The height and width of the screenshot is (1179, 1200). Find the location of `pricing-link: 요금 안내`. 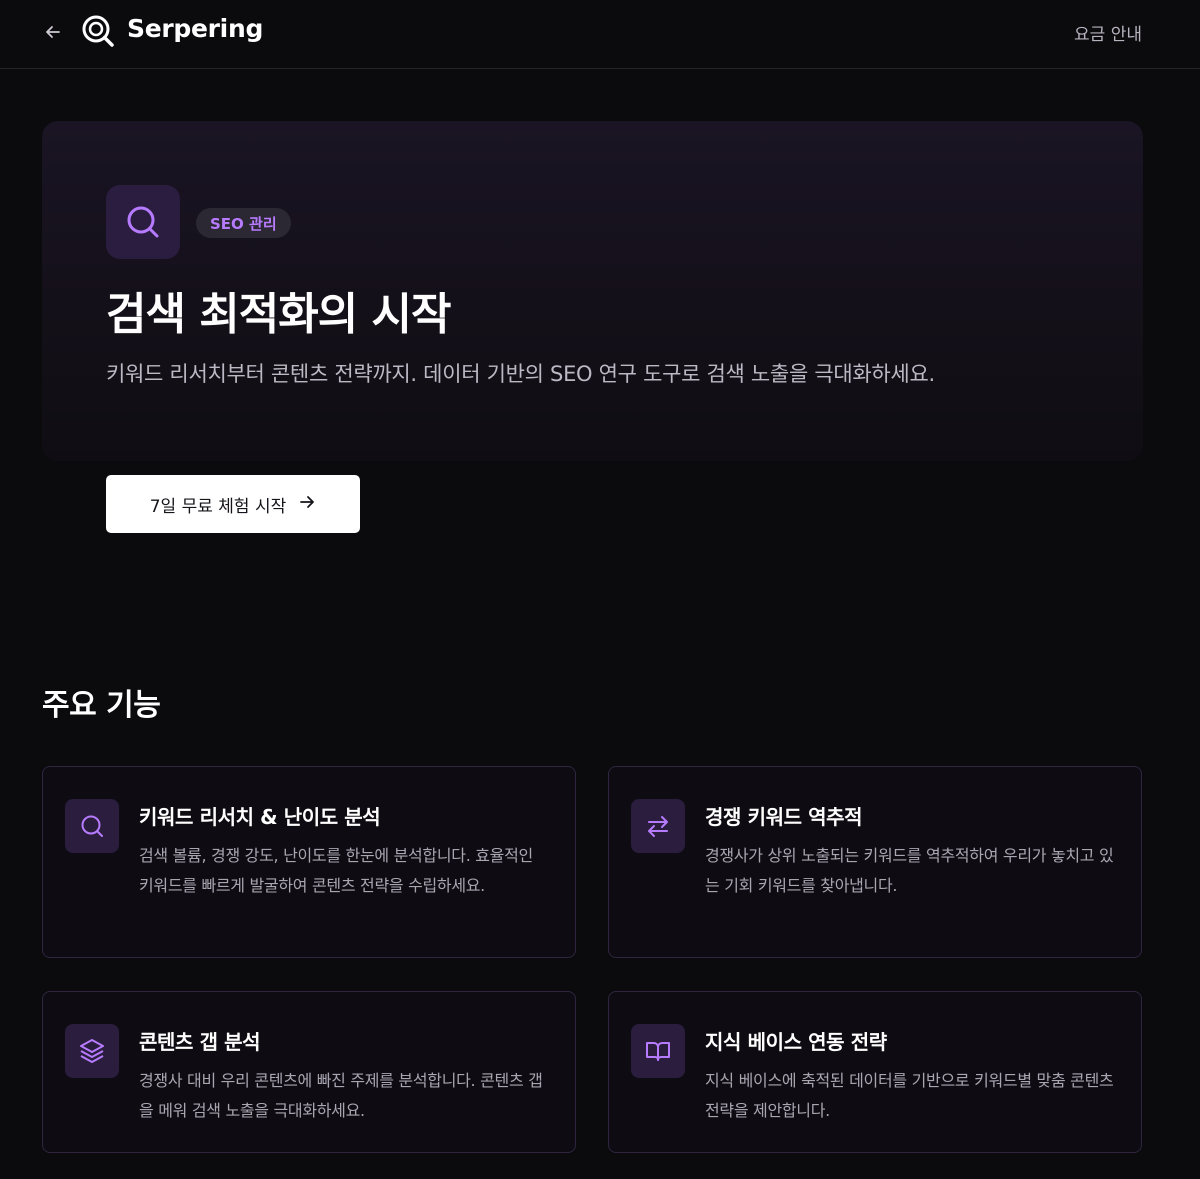

pricing-link: 요금 안내 is located at coordinates (1108, 32).